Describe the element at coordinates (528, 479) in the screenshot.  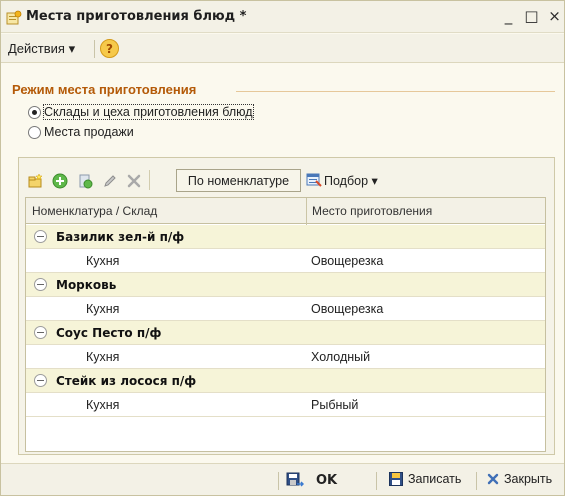
I see `close-label: Закрыть` at that location.